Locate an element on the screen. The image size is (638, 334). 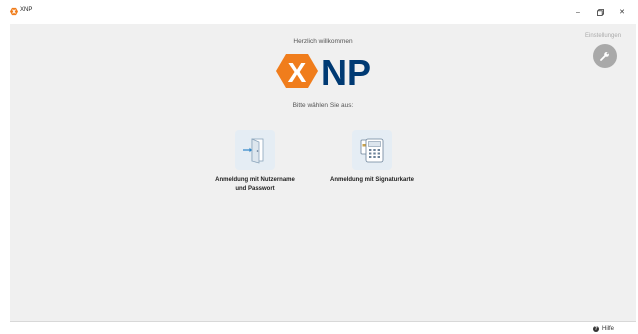
restore-icon is located at coordinates (600, 12).